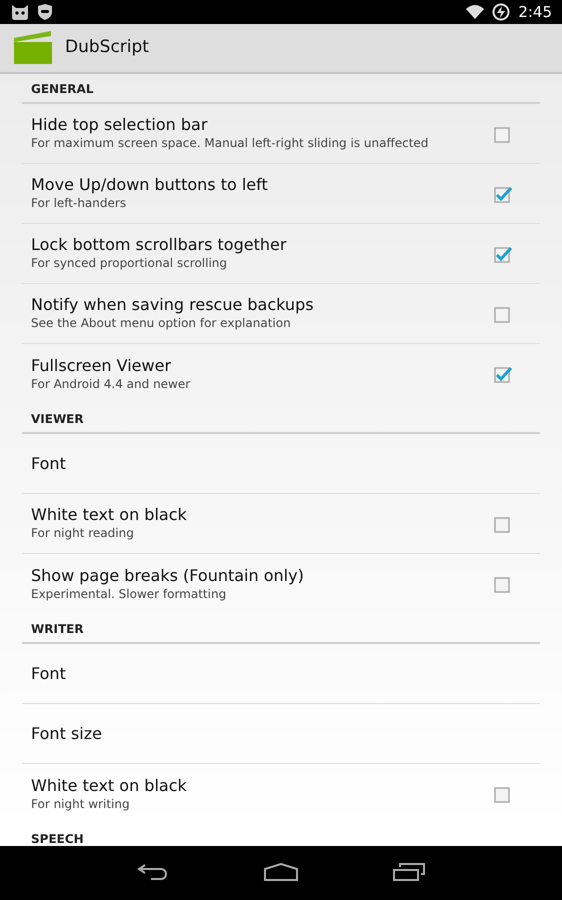  Describe the element at coordinates (501, 12) in the screenshot. I see `battery-charging-icon` at that location.